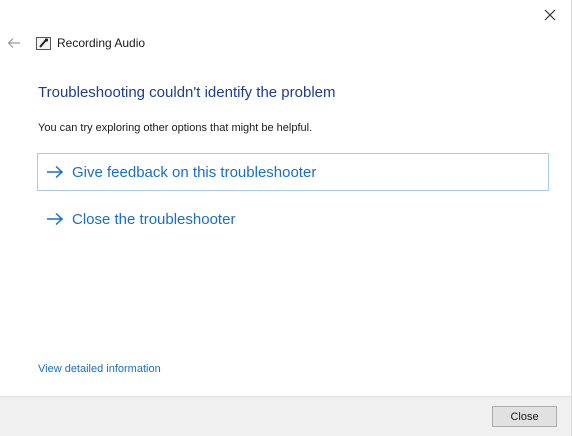 The image size is (572, 436). Describe the element at coordinates (194, 172) in the screenshot. I see `give-feedback-label: Give feedback on this troubleshooter` at that location.